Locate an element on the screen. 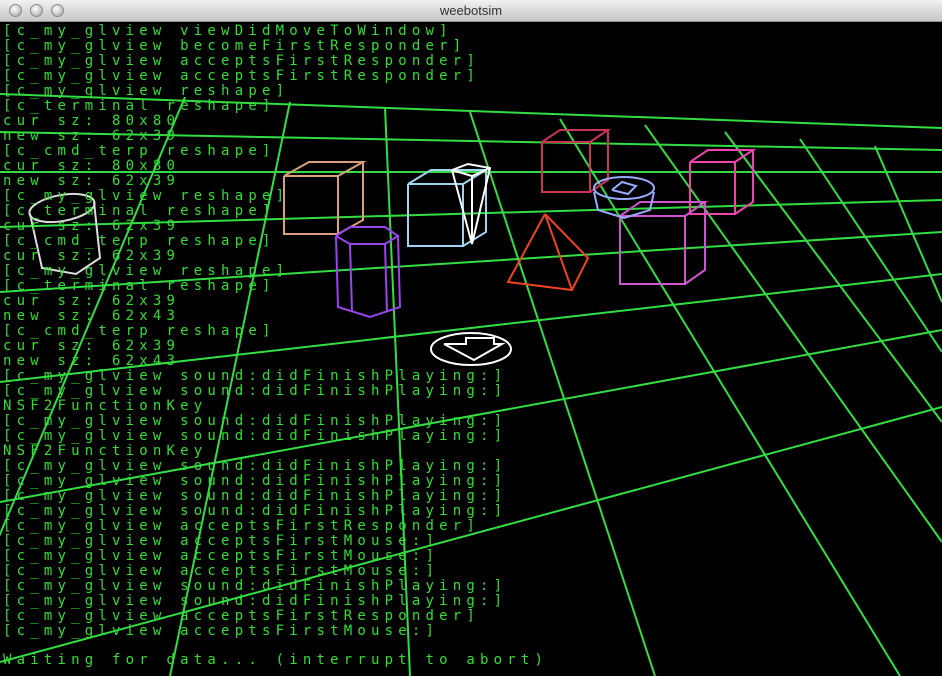 This screenshot has width=942, height=676. title-bar: weebotsim is located at coordinates (471, 11).